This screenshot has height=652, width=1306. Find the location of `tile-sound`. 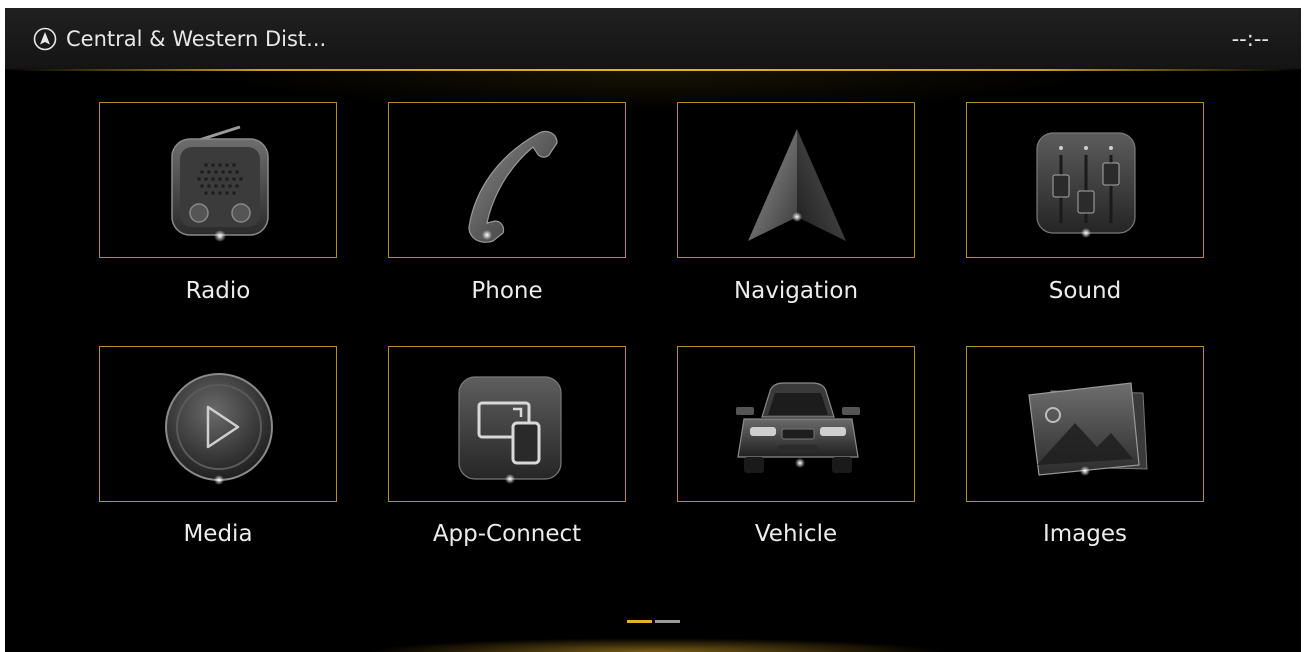

tile-sound is located at coordinates (1085, 180).